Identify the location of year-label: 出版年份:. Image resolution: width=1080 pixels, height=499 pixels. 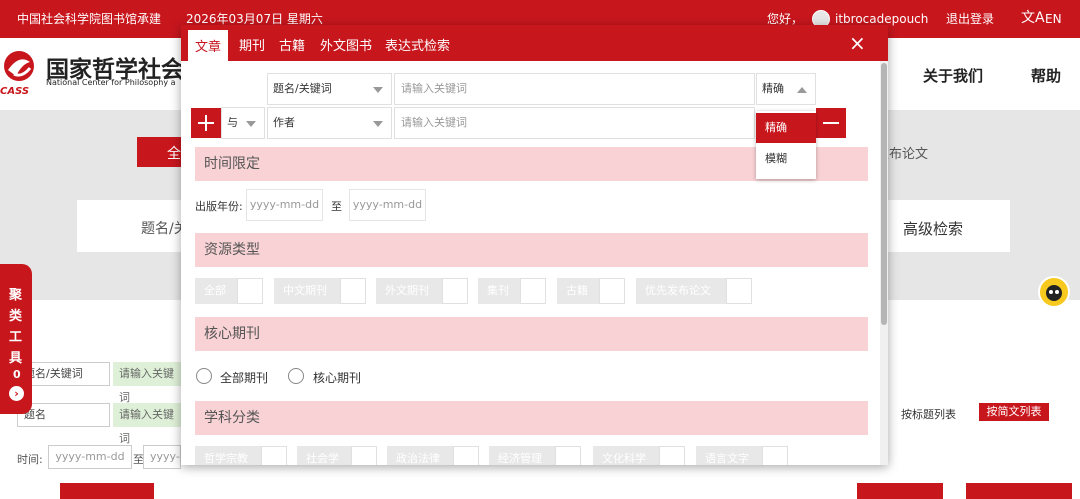
(219, 206).